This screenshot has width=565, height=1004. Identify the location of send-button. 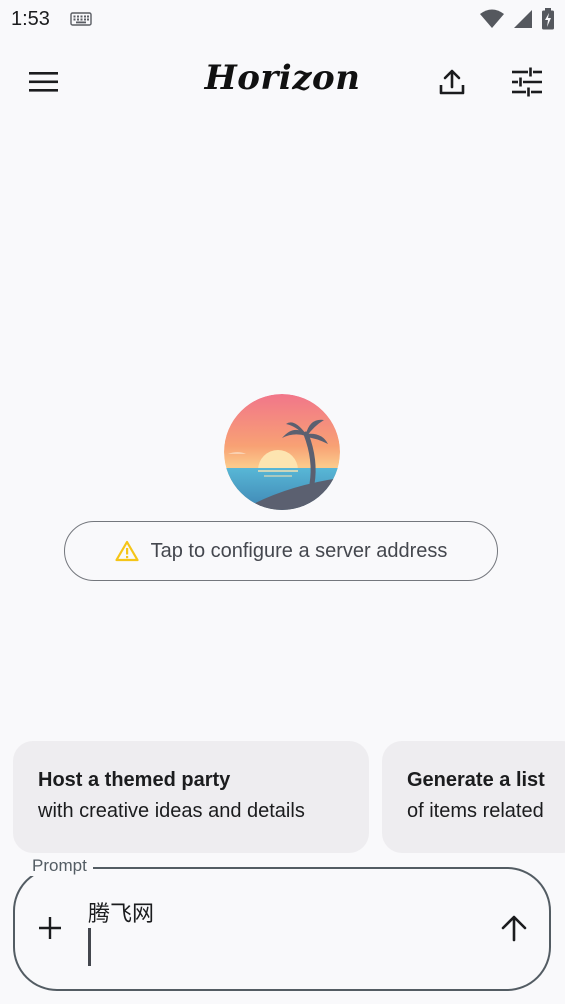
(514, 928).